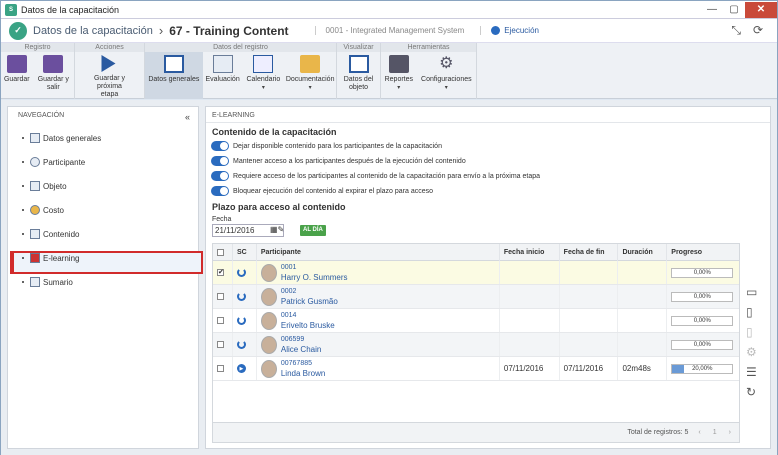  I want to click on group-registro: Registro Guardar Guardar y salir, so click(38, 71).